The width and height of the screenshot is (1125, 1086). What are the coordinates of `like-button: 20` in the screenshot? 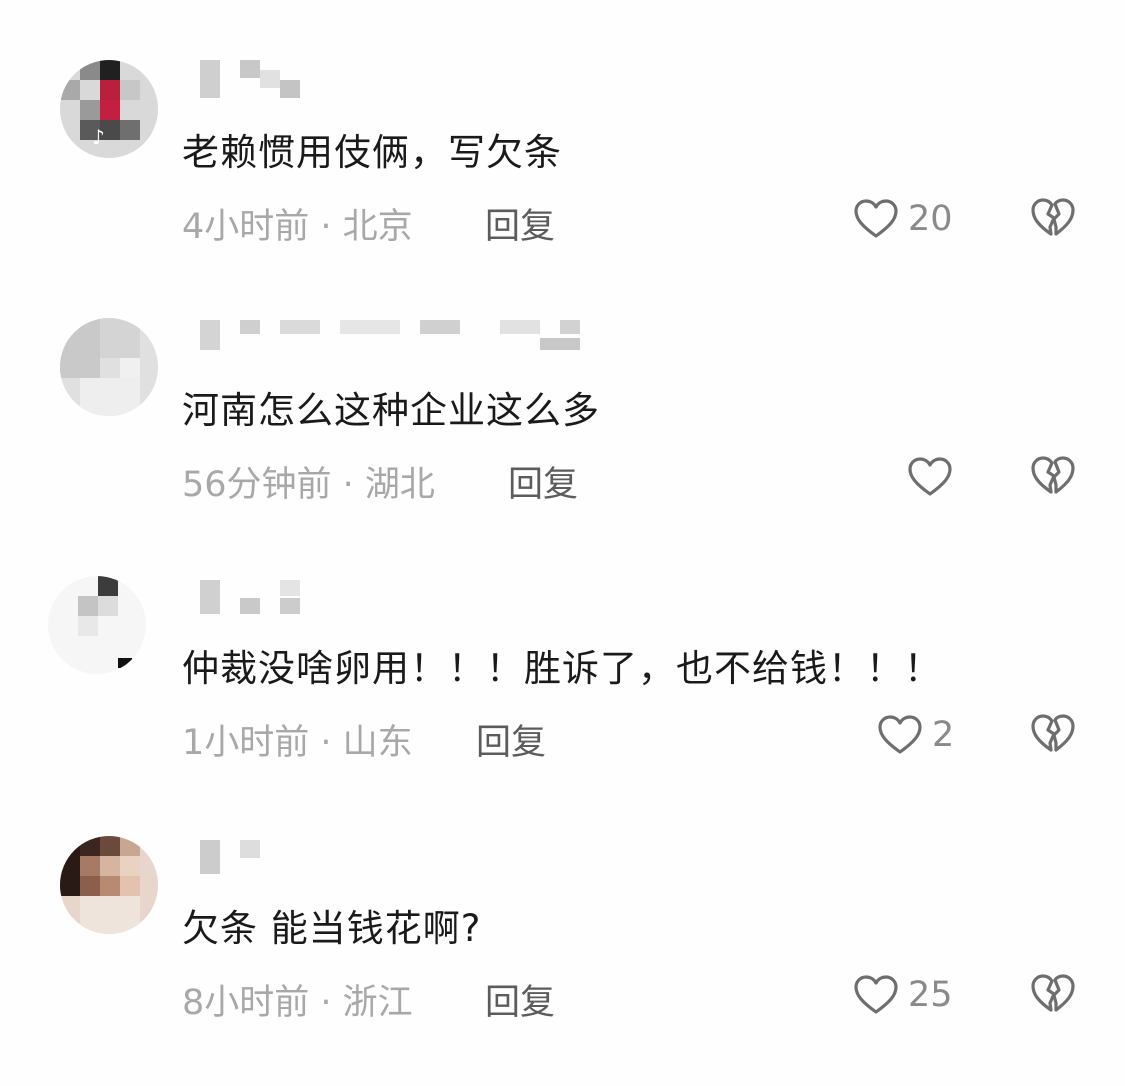 It's located at (902, 219).